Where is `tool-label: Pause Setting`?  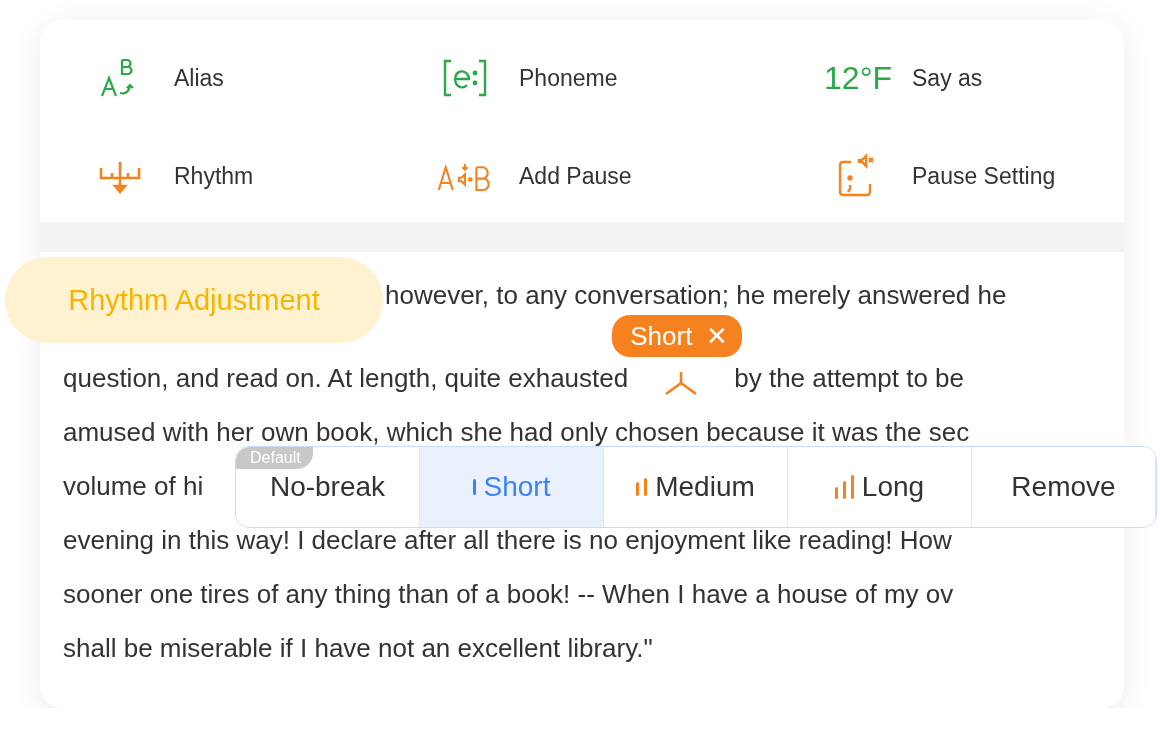
tool-label: Pause Setting is located at coordinates (984, 176).